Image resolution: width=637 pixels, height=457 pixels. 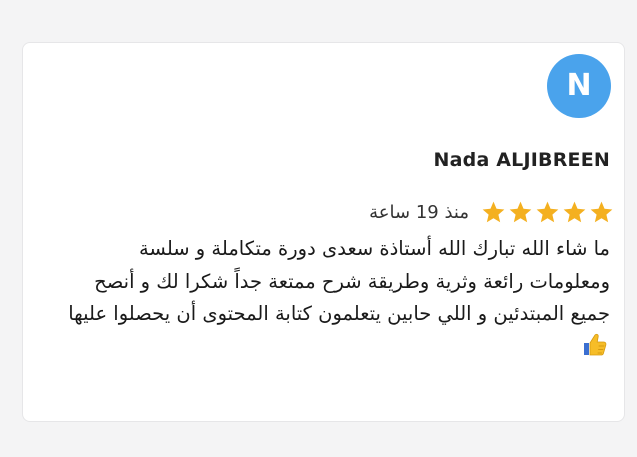 I want to click on star-rating, so click(x=547, y=212).